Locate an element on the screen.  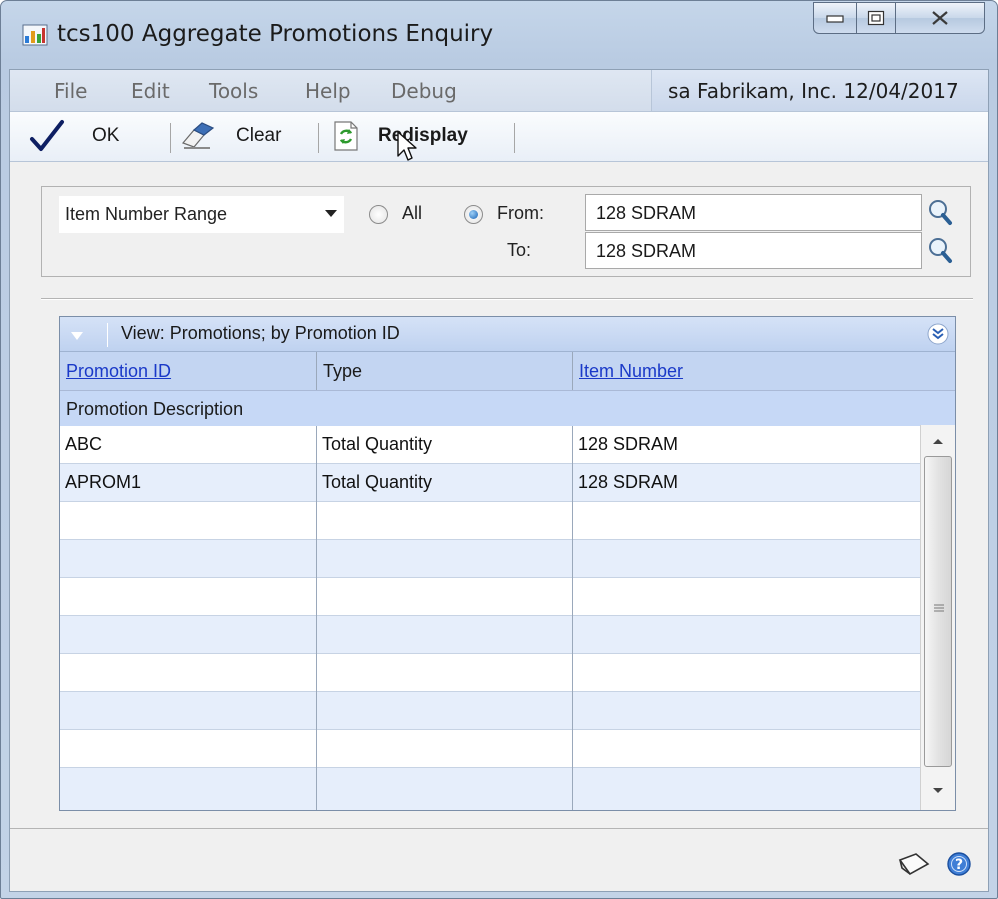
expand-chevron-icon is located at coordinates (938, 334).